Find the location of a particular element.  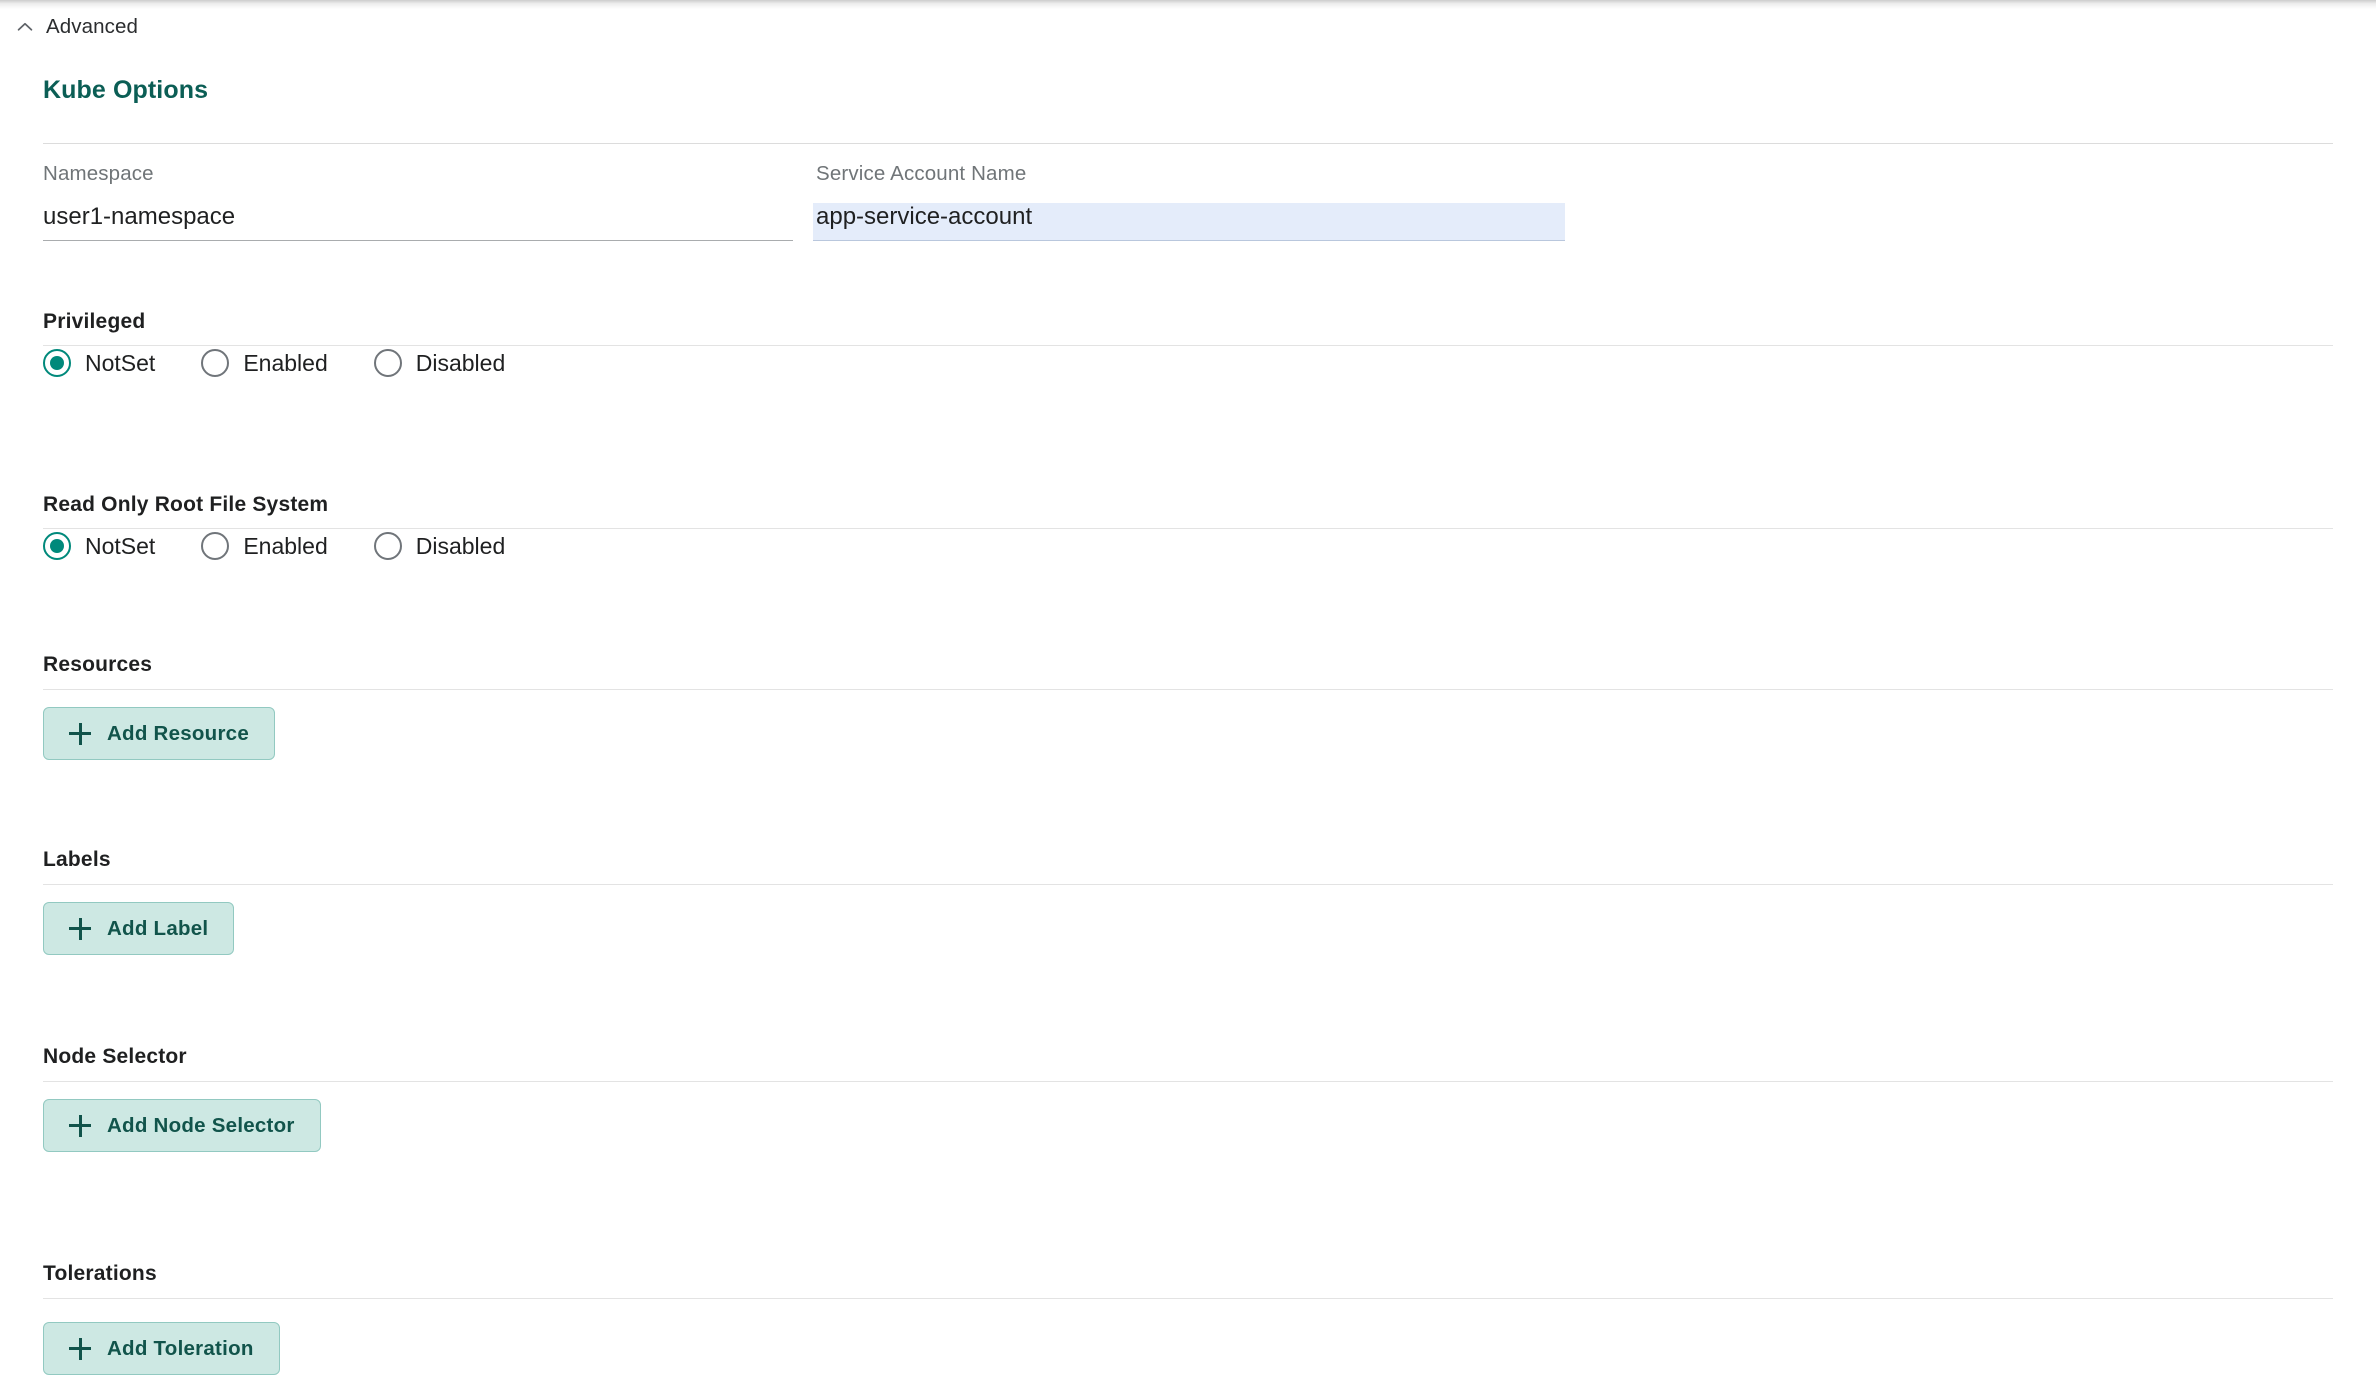

namespace-field-group: Namespace is located at coordinates (418, 201).